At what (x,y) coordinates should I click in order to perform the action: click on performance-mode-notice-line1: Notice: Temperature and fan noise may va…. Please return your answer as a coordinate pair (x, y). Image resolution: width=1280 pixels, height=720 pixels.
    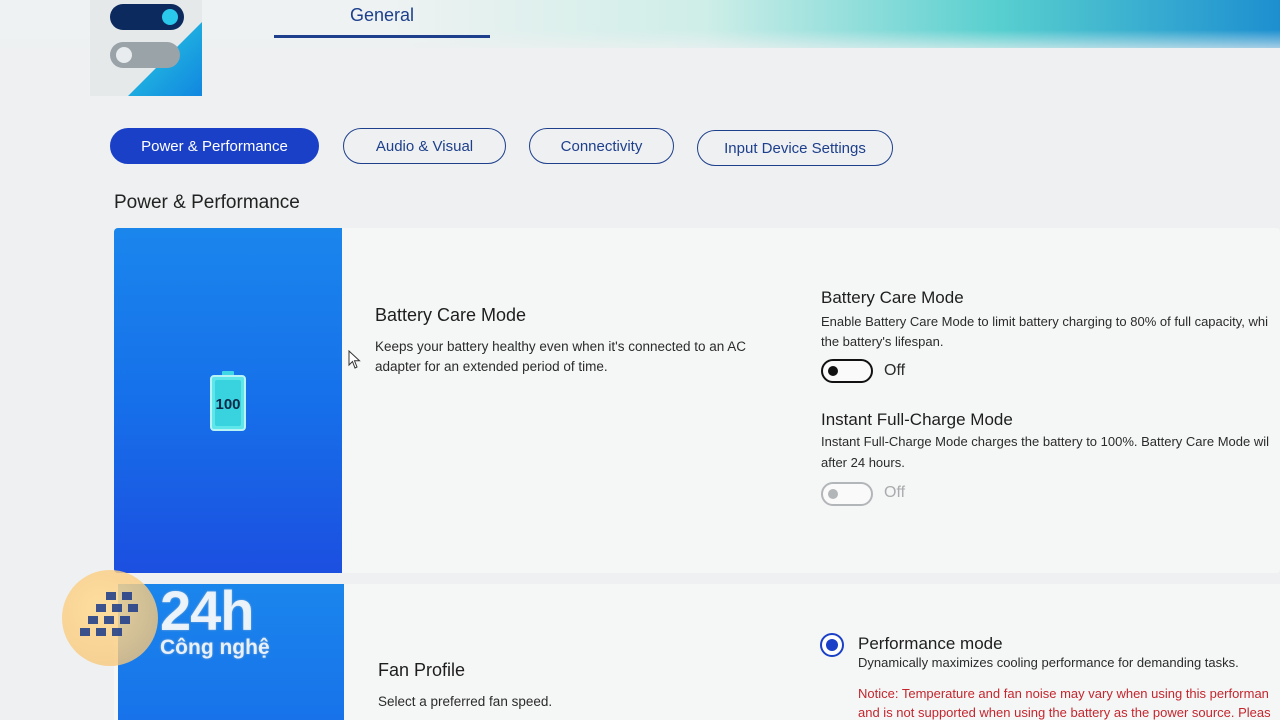
    Looking at the image, I should click on (1063, 693).